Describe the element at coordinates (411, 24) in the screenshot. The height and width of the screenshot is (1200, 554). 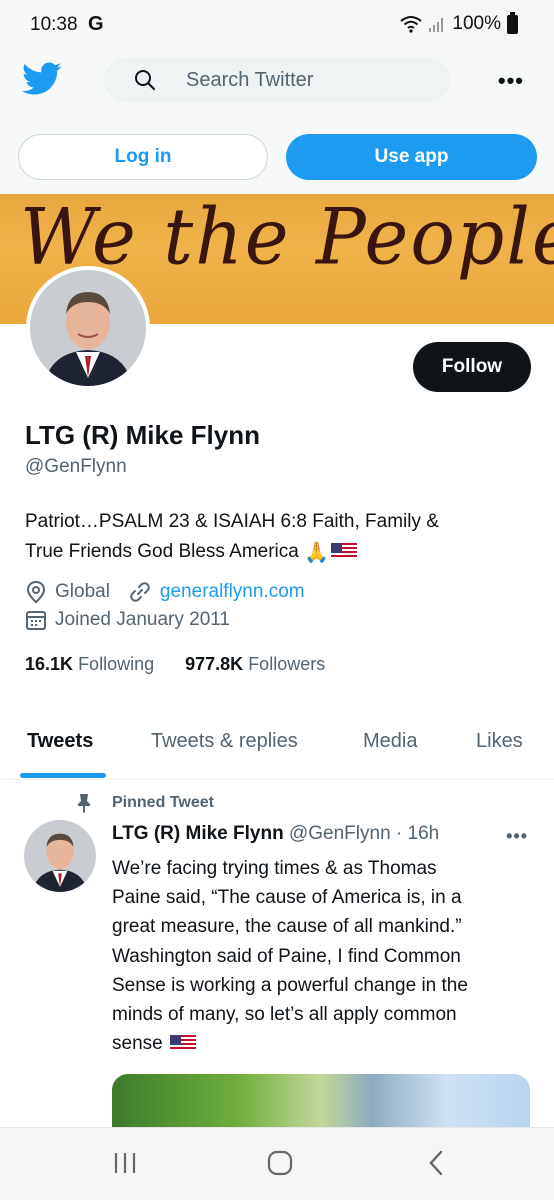
I see `wifi-icon` at that location.